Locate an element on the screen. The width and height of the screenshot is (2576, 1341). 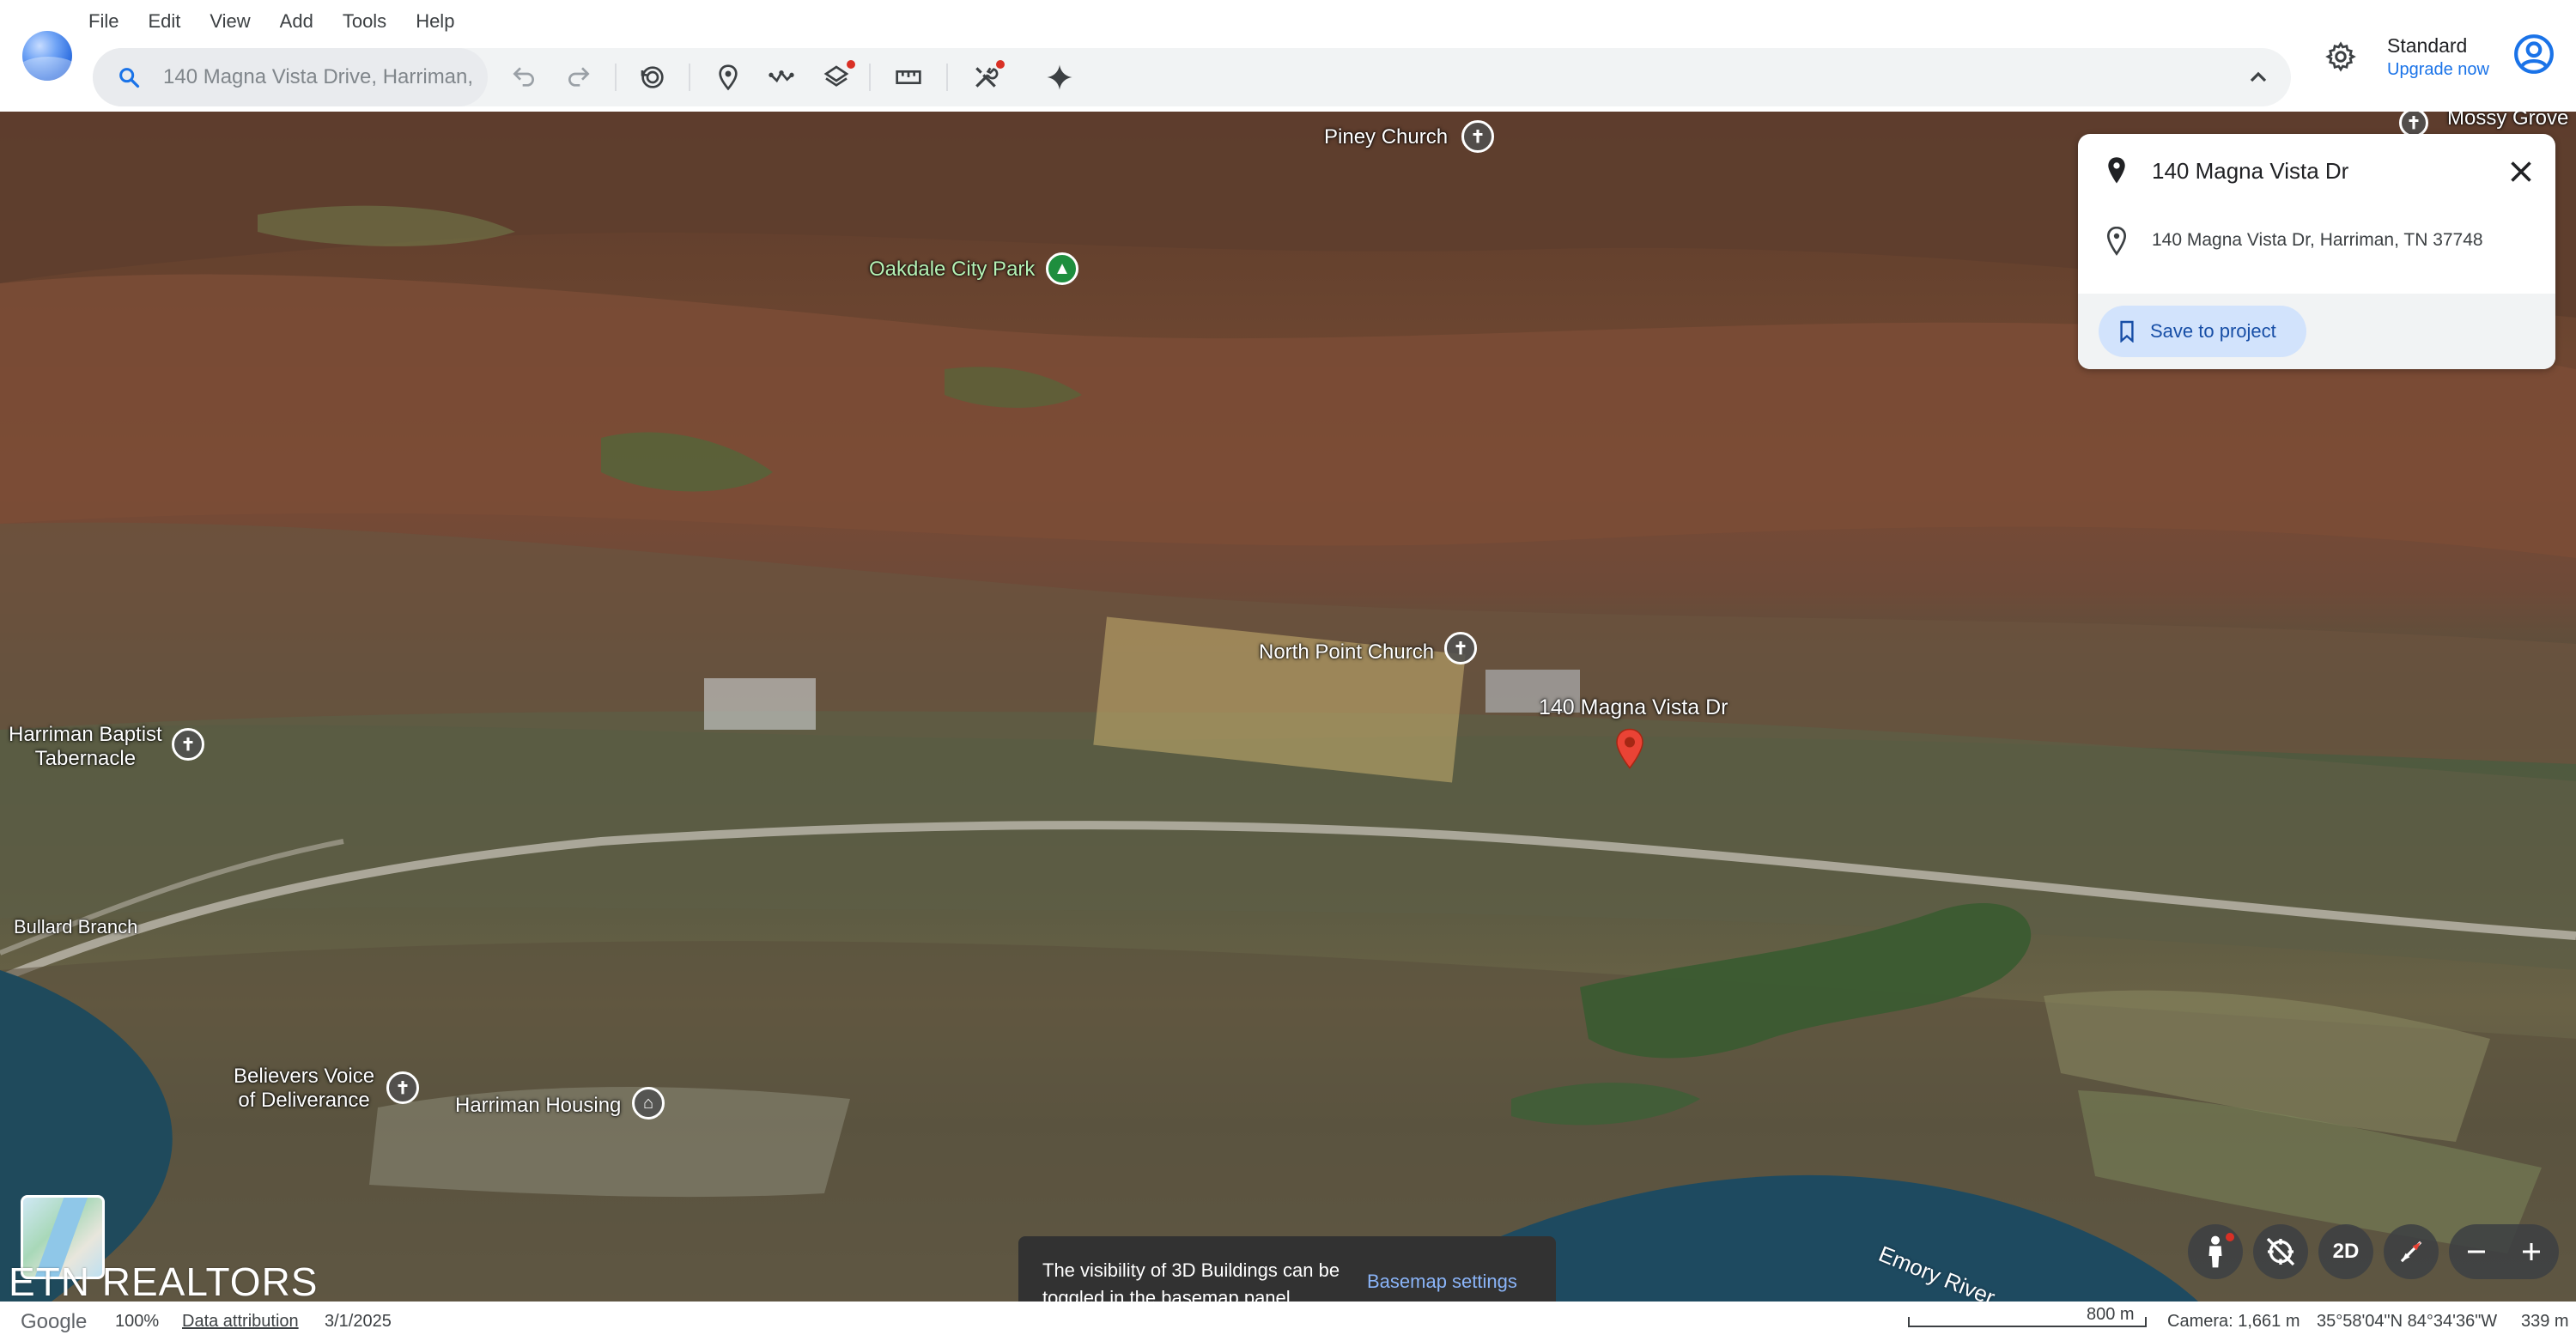
tilt-toggle-button is located at coordinates (2280, 1251).